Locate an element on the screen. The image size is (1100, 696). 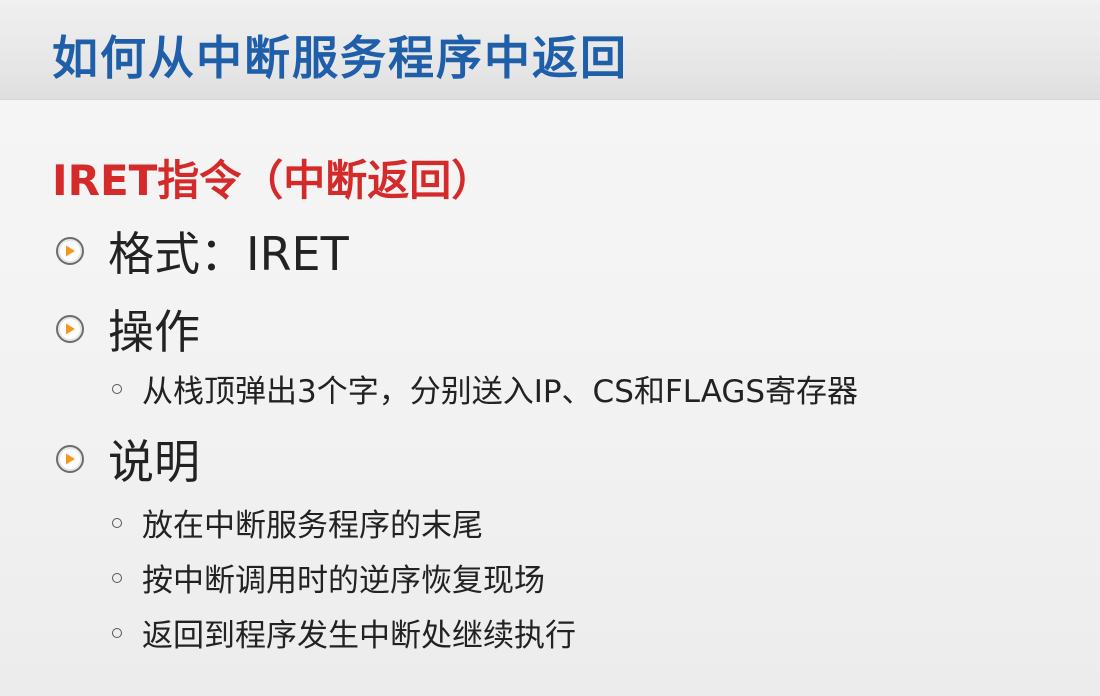
title-bar: 如何从中断服务程序中返回 is located at coordinates (550, 50).